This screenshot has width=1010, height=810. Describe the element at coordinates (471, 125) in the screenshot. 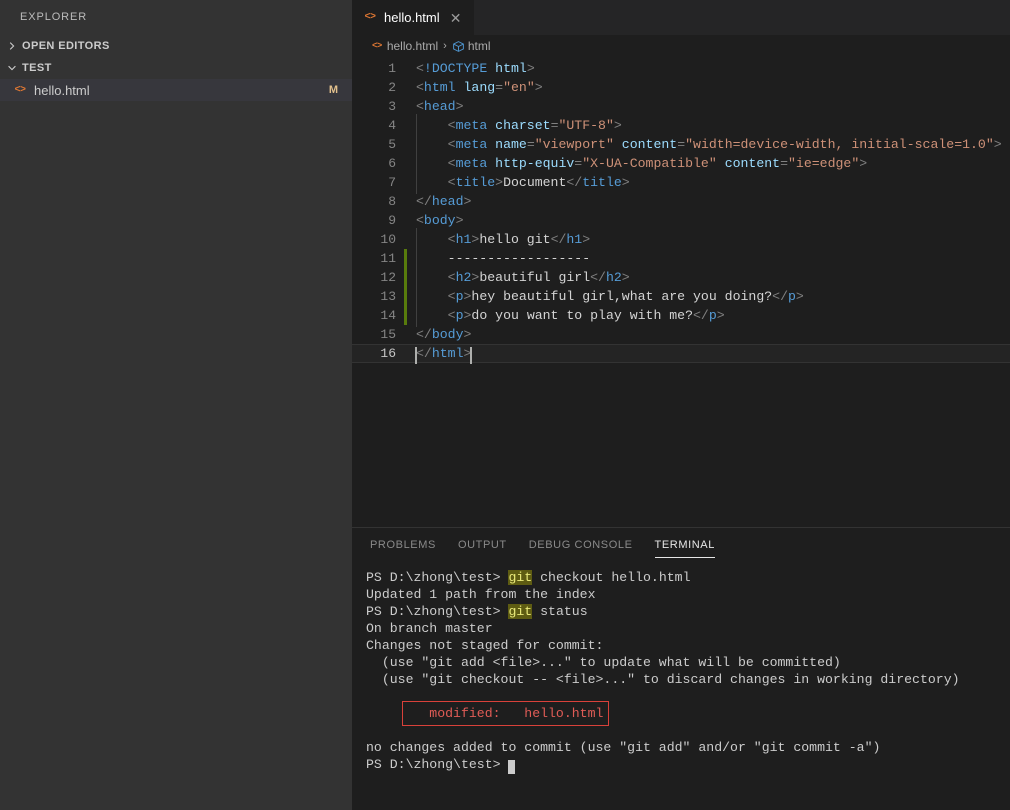

I see `code-token: meta` at that location.